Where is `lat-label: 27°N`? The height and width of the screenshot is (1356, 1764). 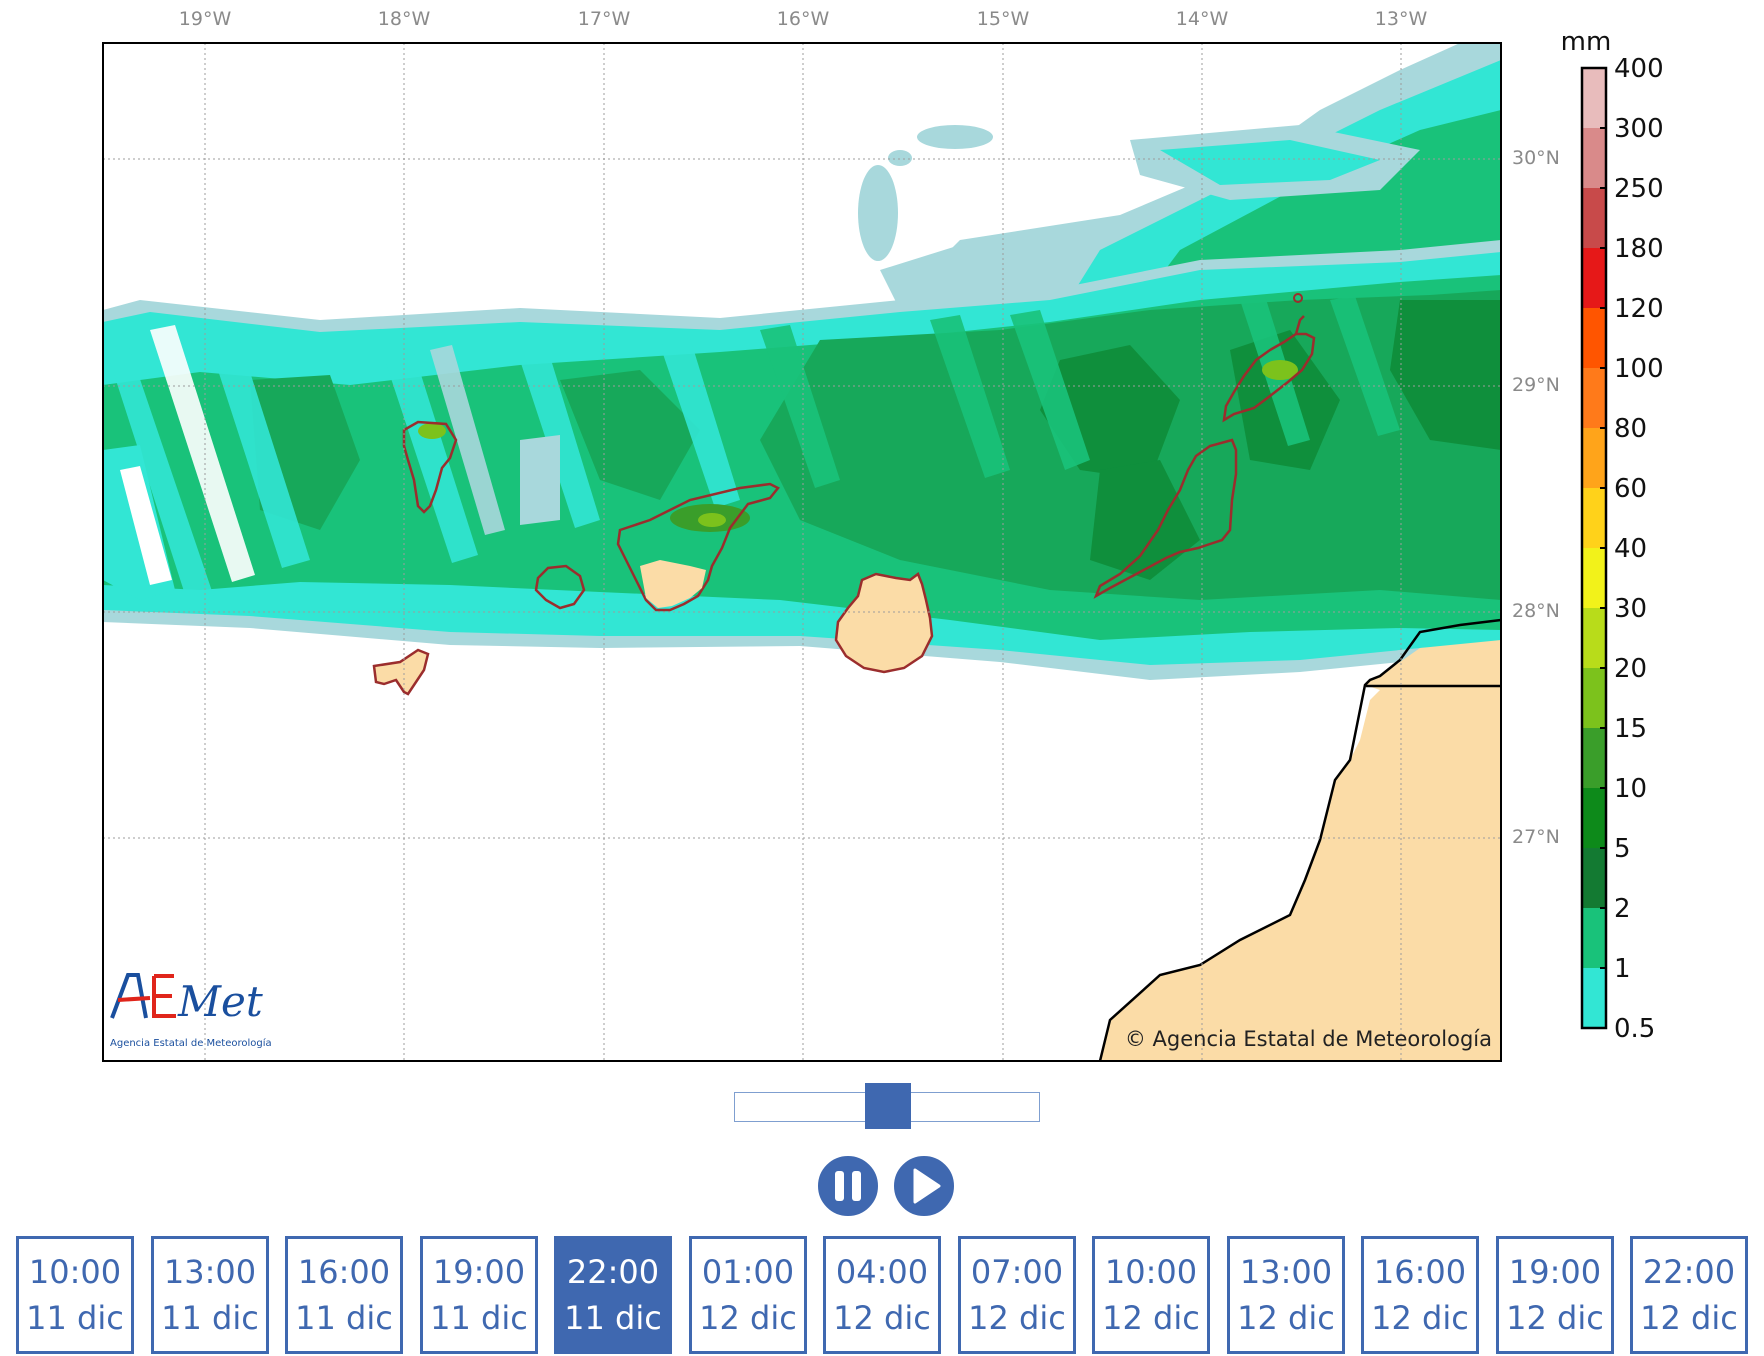
lat-label: 27°N is located at coordinates (1536, 837).